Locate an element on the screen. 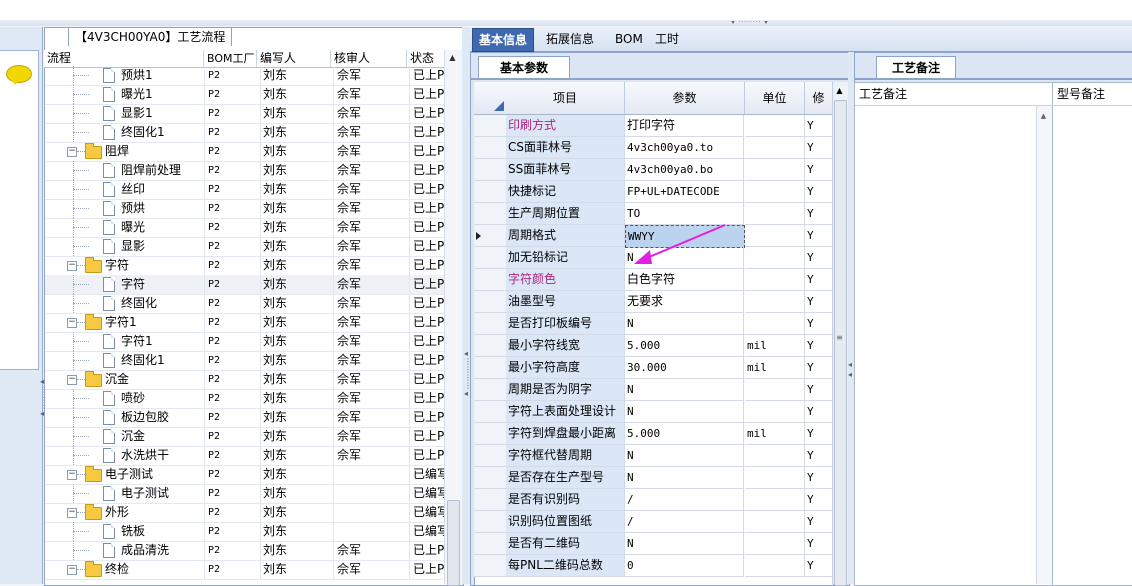  tree-folder-row: − 阻焊 P2 刘东 佘军 已上P is located at coordinates (252, 152).